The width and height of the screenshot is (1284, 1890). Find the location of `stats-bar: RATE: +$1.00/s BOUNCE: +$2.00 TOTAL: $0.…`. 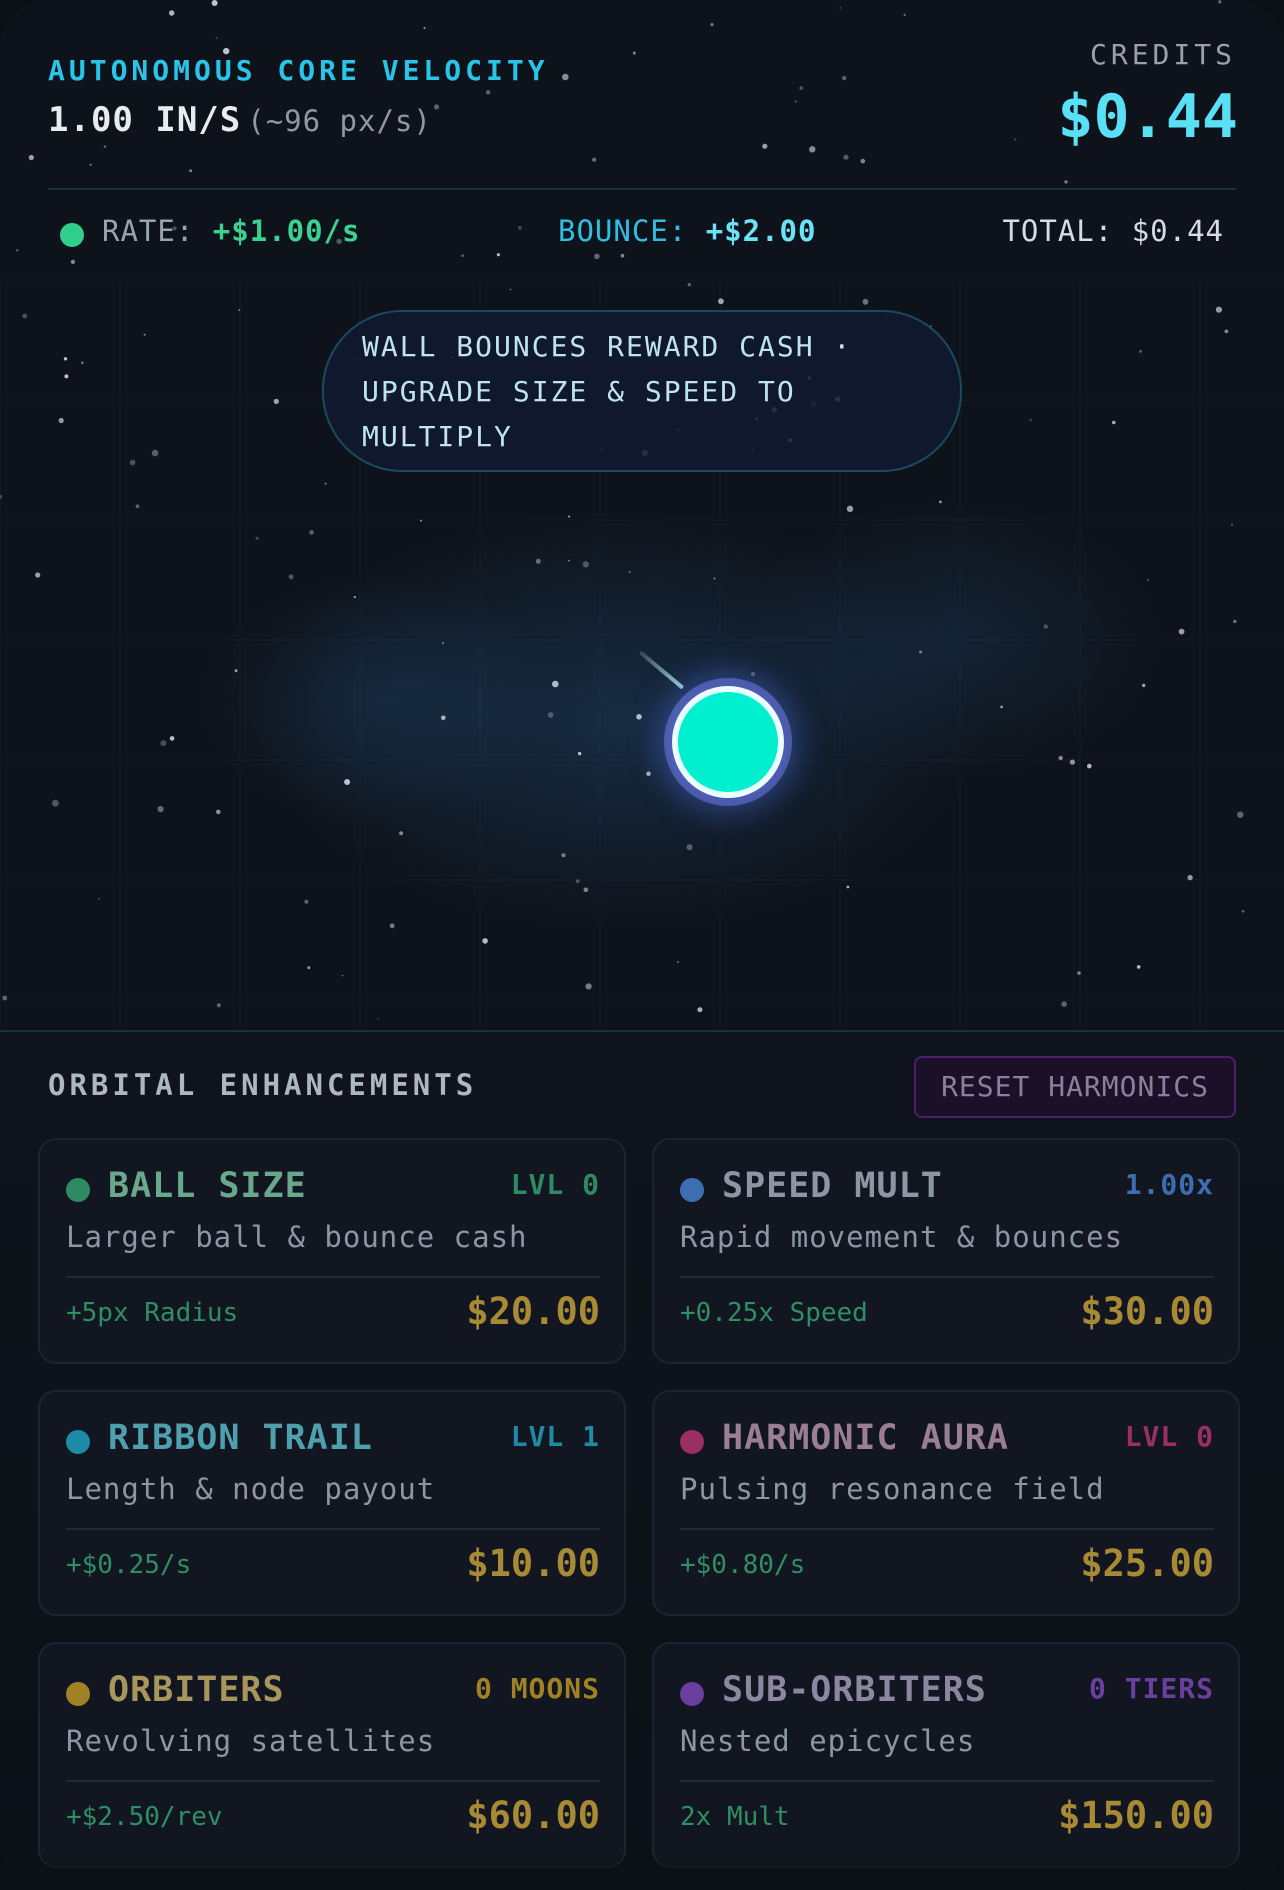

stats-bar: RATE: +$1.00/s BOUNCE: +$2.00 TOTAL: $0.… is located at coordinates (642, 231).